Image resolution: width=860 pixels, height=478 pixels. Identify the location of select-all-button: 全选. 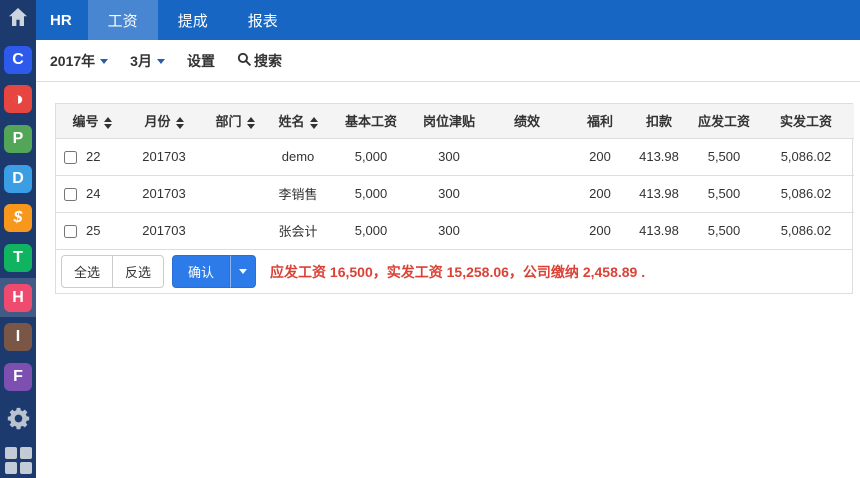
(87, 271).